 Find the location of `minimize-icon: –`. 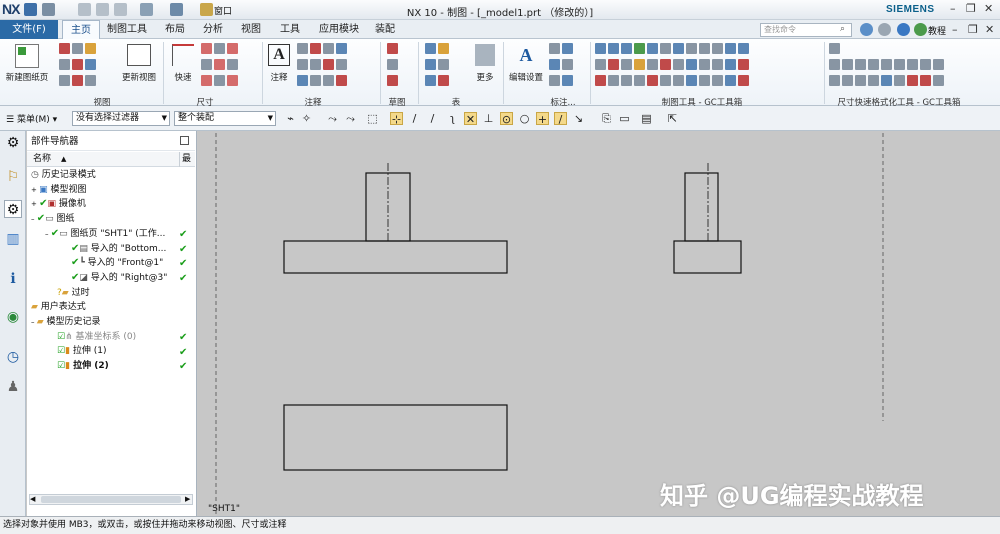

minimize-icon: – is located at coordinates (953, 8).